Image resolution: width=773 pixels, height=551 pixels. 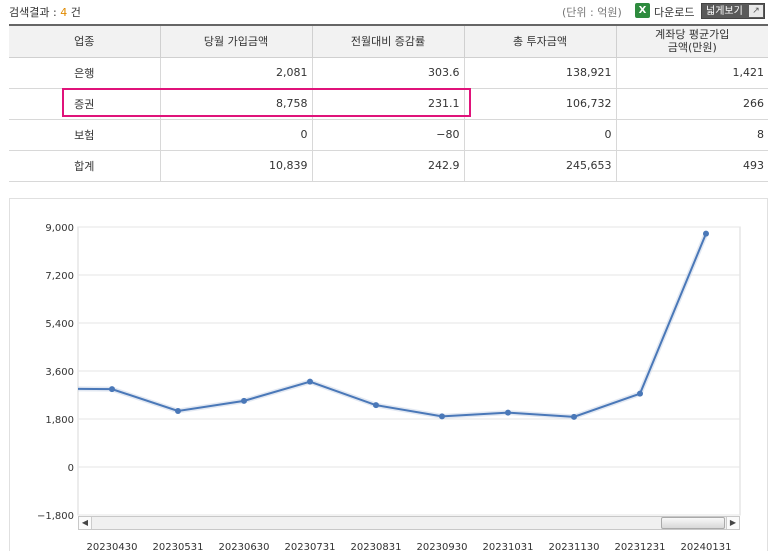 What do you see at coordinates (508, 546) in the screenshot?
I see `x-tick-label: 20231031` at bounding box center [508, 546].